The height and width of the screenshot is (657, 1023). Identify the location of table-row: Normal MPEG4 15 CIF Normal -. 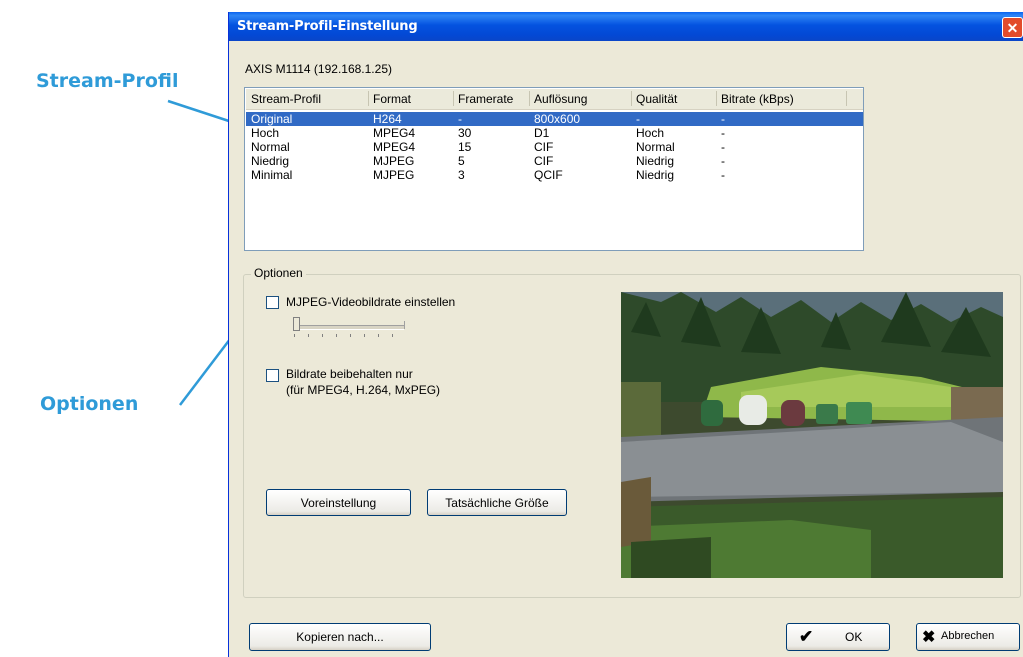
(554, 147).